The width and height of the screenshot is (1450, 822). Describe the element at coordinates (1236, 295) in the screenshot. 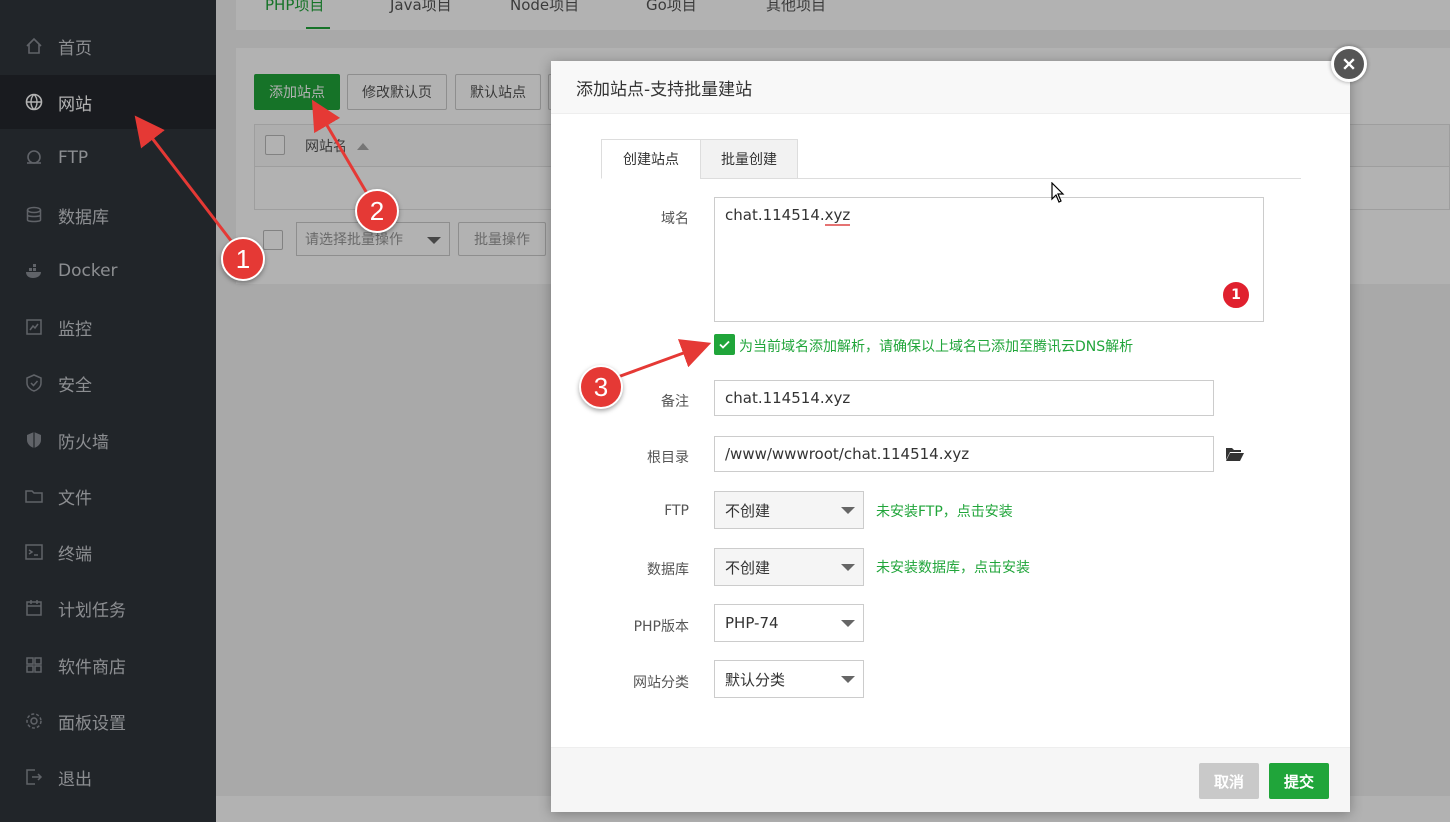

I see `error-count-badge: 1` at that location.